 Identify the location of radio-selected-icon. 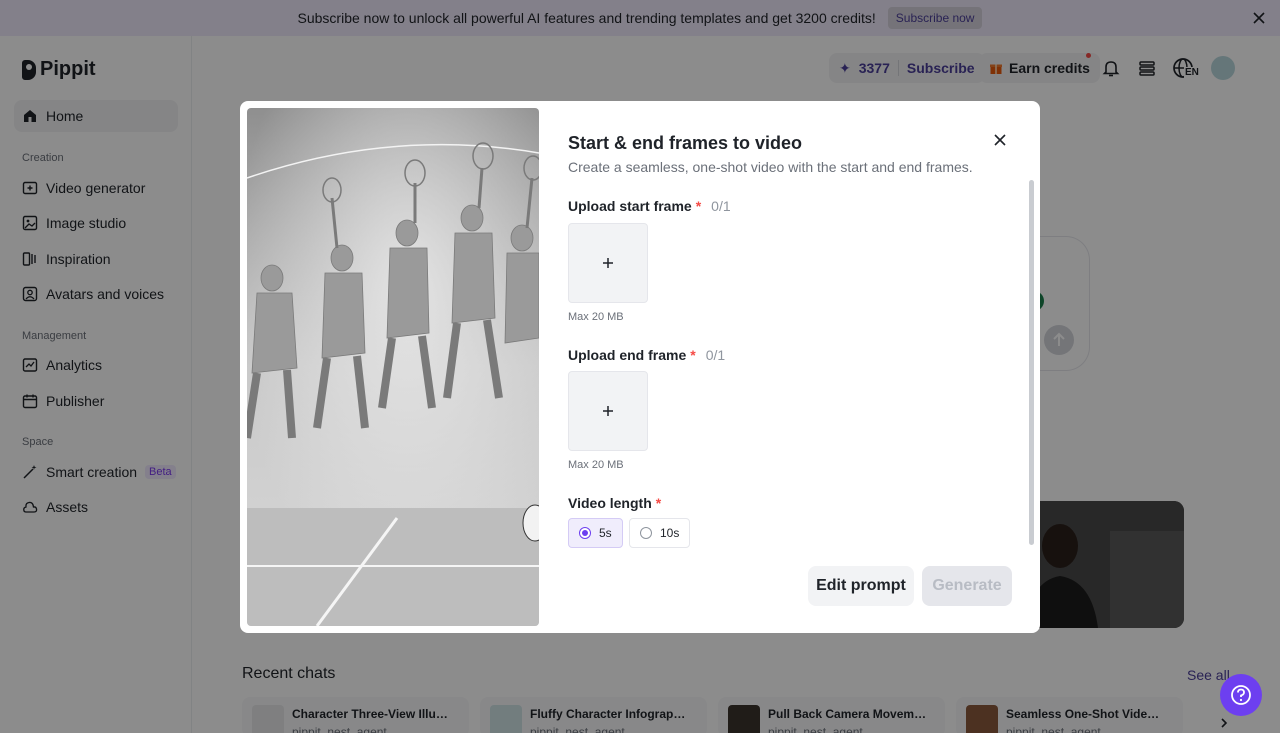
(585, 533).